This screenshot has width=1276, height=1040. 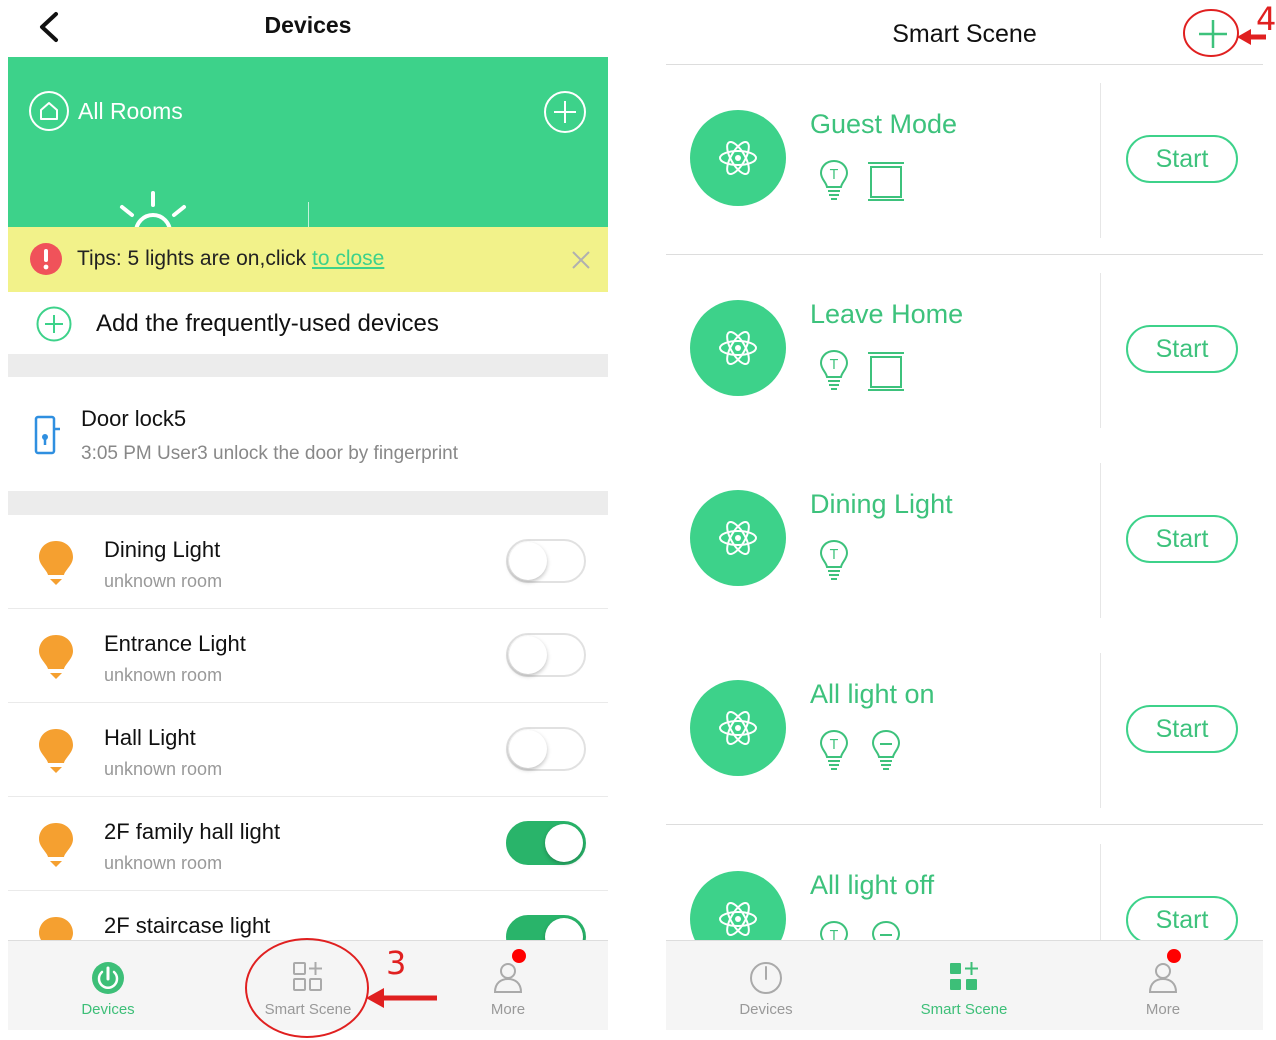 I want to click on bulb-minus-icon, so click(x=886, y=749).